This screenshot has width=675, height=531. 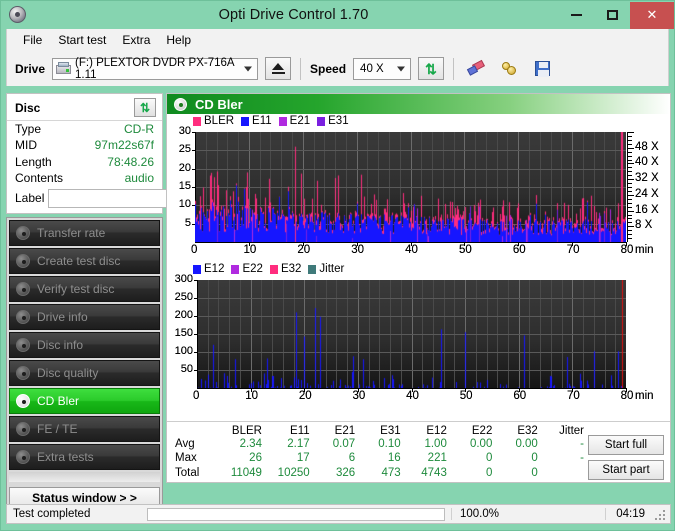 What do you see at coordinates (626, 470) in the screenshot?
I see `start-part-button: Start part` at bounding box center [626, 470].